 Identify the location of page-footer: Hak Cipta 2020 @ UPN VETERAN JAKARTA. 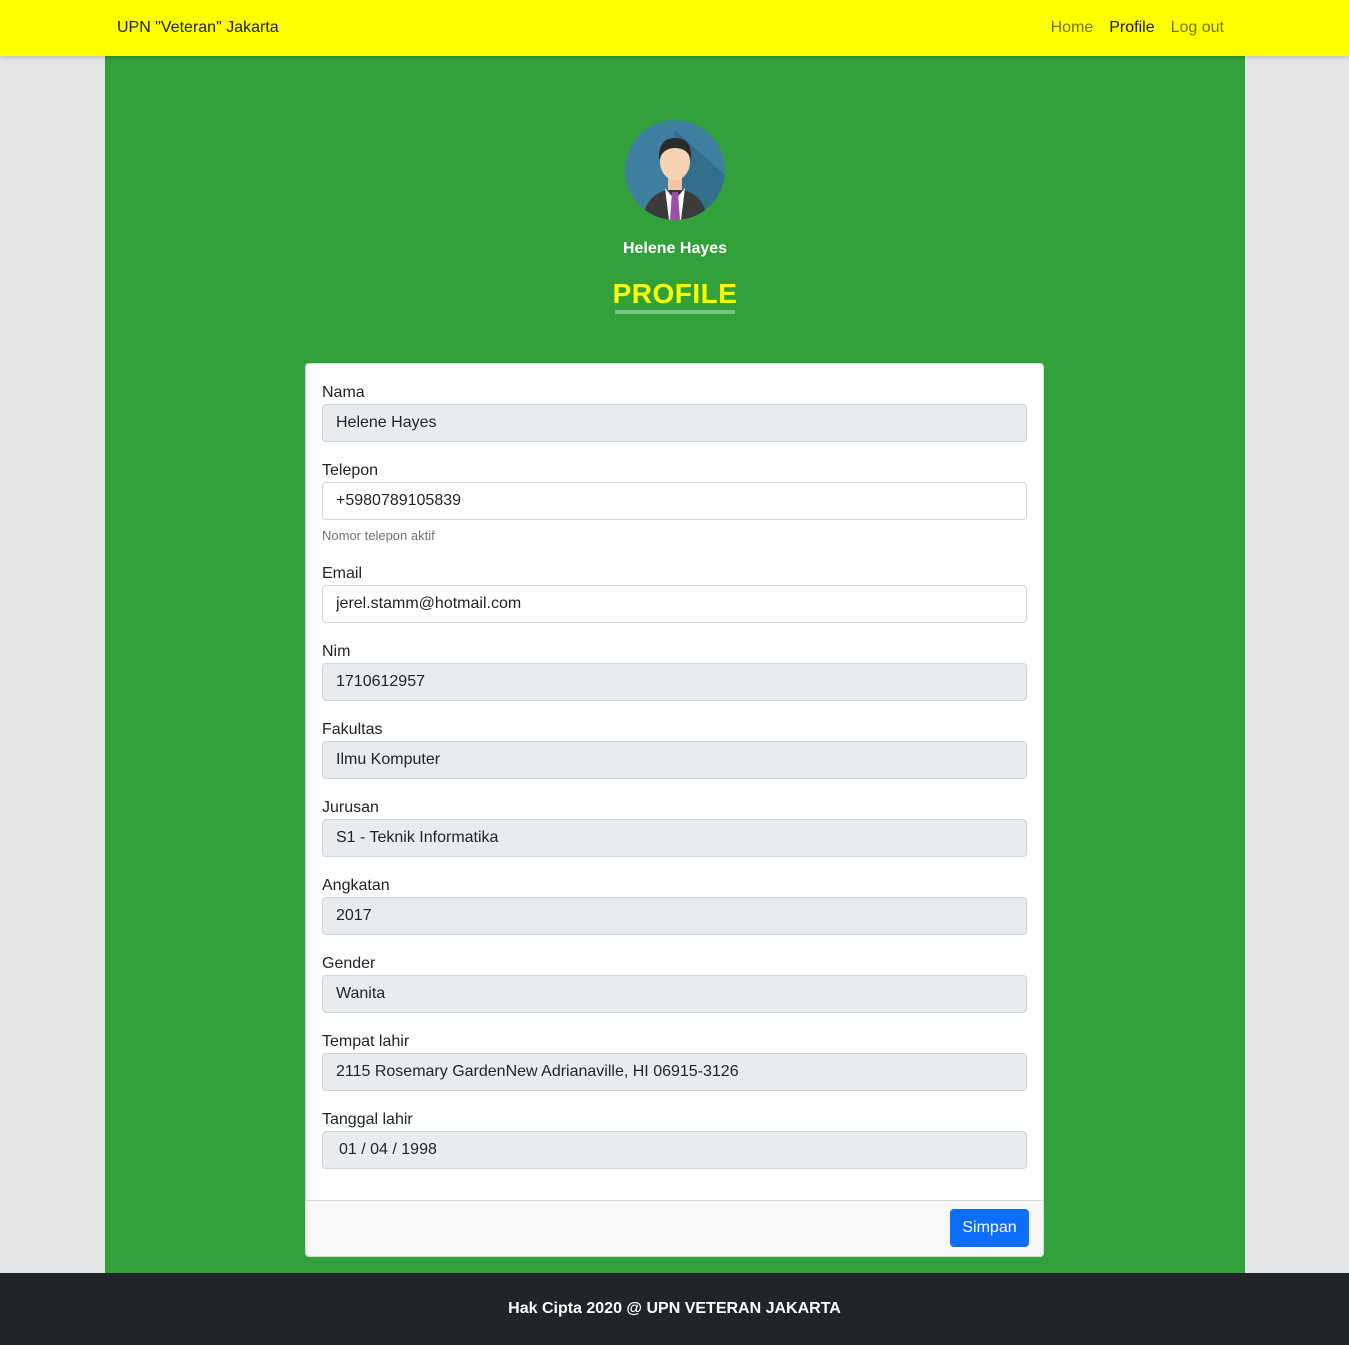
(674, 1309).